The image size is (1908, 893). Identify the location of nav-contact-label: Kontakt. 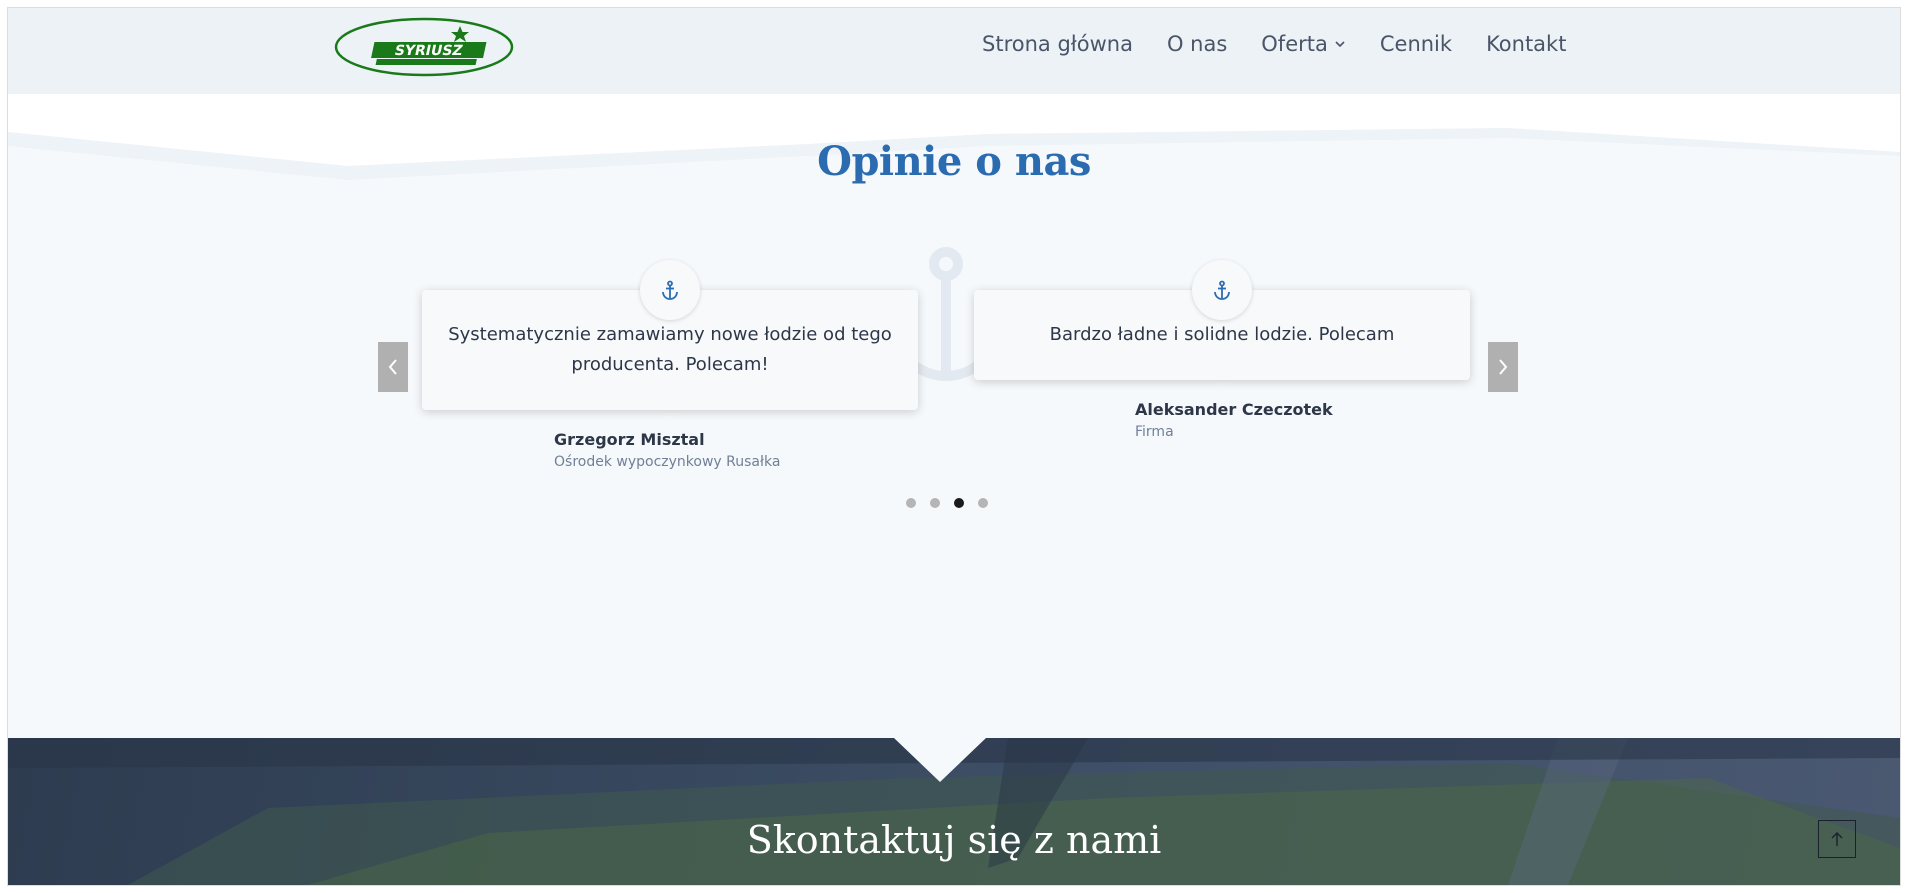
(1526, 44).